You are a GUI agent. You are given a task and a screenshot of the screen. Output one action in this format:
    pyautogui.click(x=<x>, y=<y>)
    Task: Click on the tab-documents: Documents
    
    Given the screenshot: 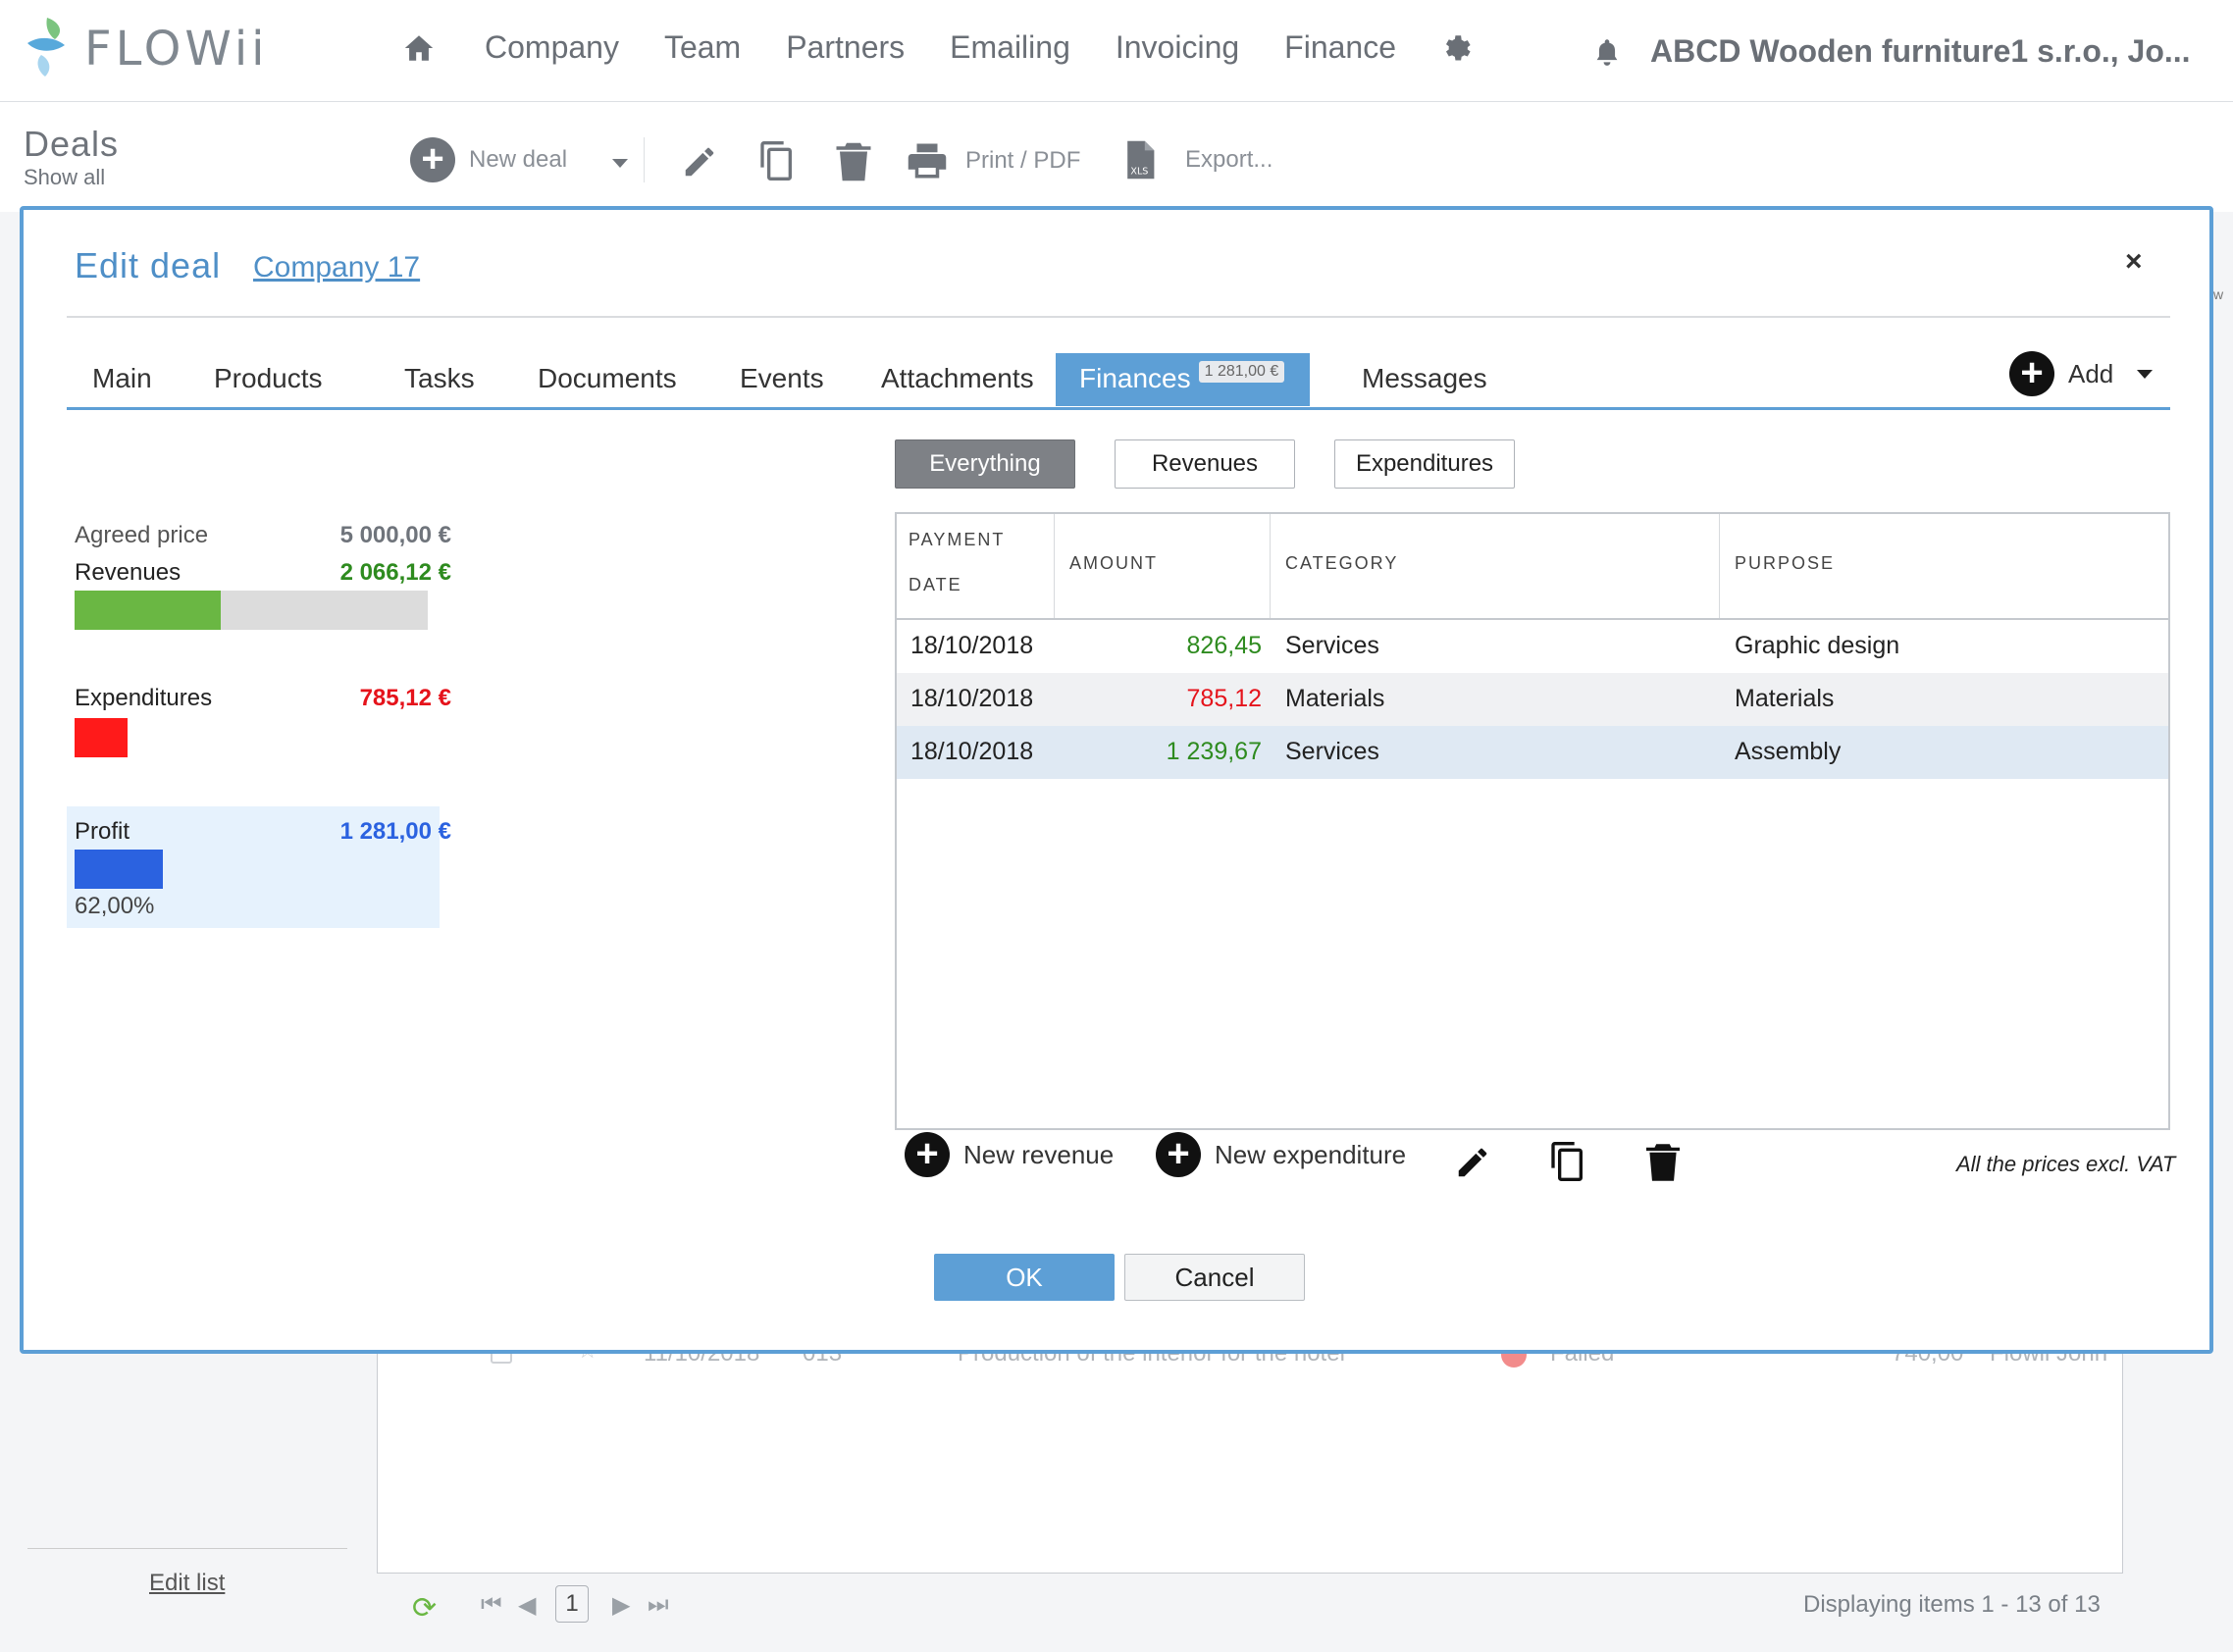 What is the action you would take?
    pyautogui.click(x=607, y=378)
    